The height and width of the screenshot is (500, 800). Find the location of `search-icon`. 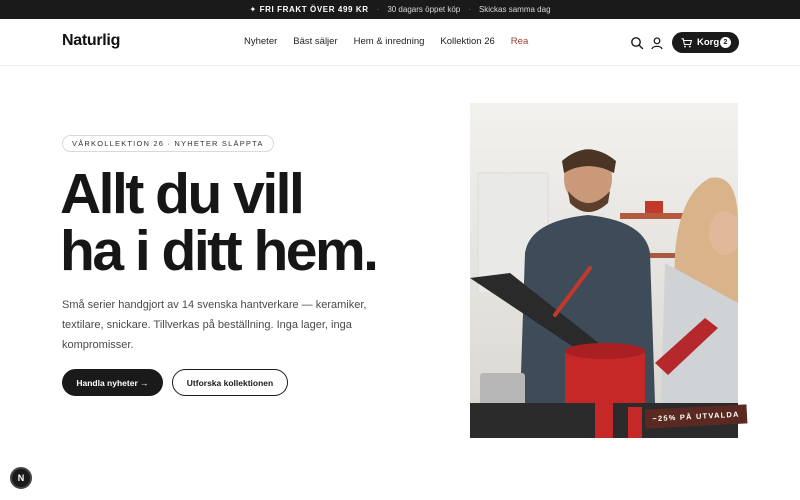

search-icon is located at coordinates (637, 43).